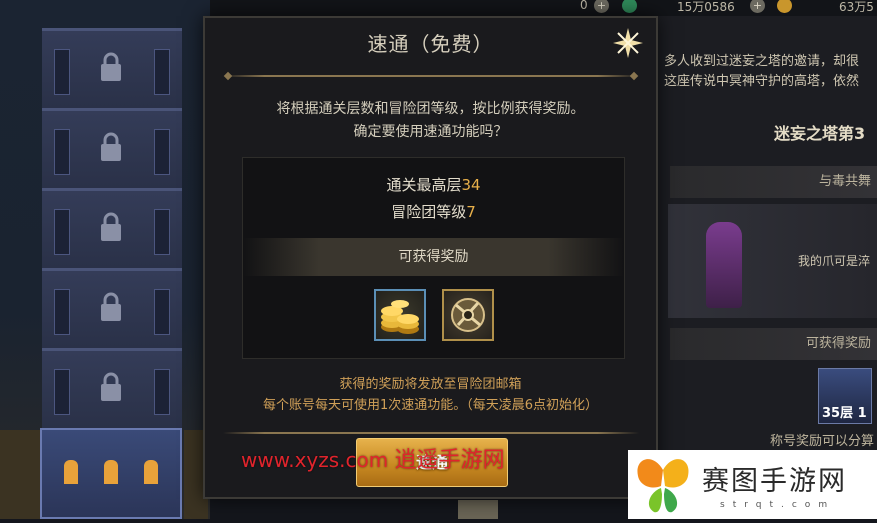 Image resolution: width=877 pixels, height=523 pixels. What do you see at coordinates (424, 185) in the screenshot?
I see `max-floor-label: 通关最高层` at bounding box center [424, 185].